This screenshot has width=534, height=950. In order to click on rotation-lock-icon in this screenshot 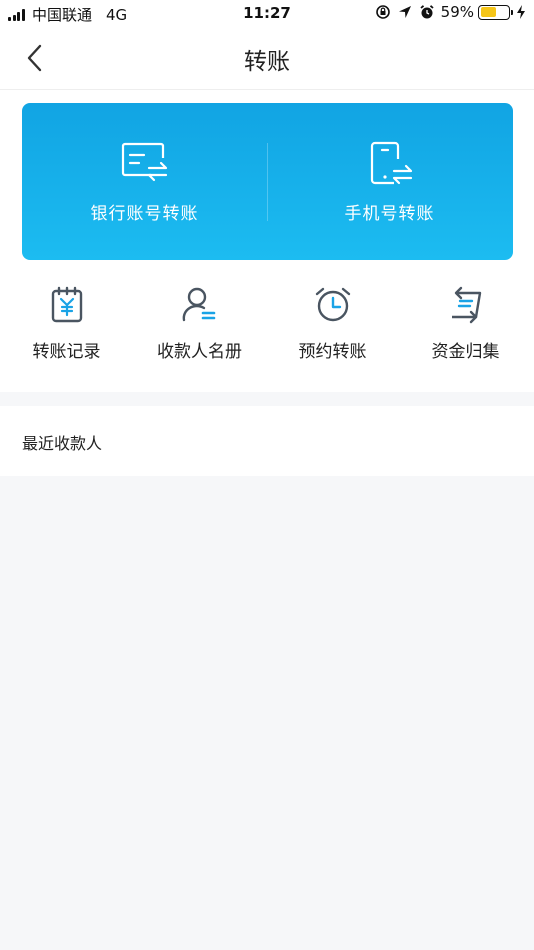, I will do `click(382, 12)`.